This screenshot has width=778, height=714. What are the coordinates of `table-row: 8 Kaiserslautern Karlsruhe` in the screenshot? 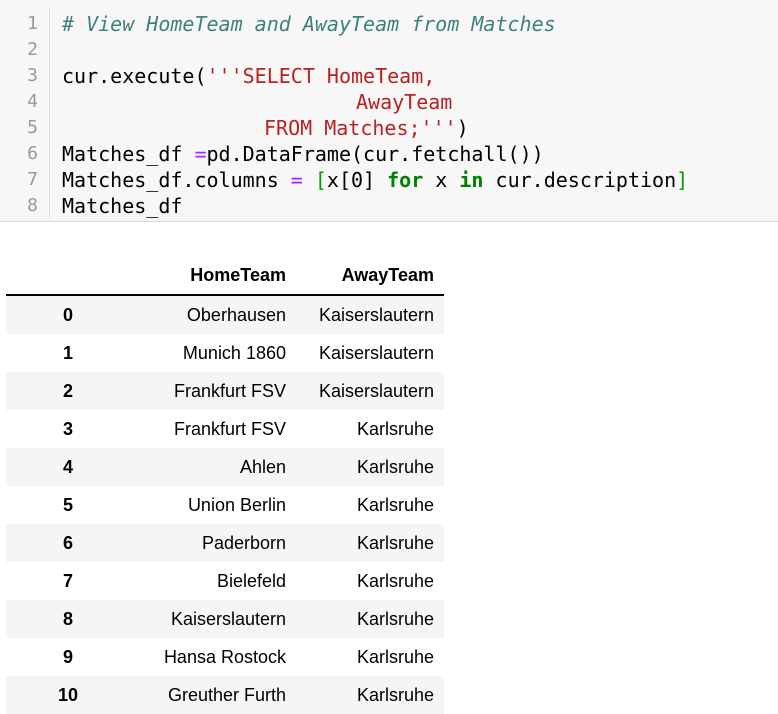 It's located at (225, 619).